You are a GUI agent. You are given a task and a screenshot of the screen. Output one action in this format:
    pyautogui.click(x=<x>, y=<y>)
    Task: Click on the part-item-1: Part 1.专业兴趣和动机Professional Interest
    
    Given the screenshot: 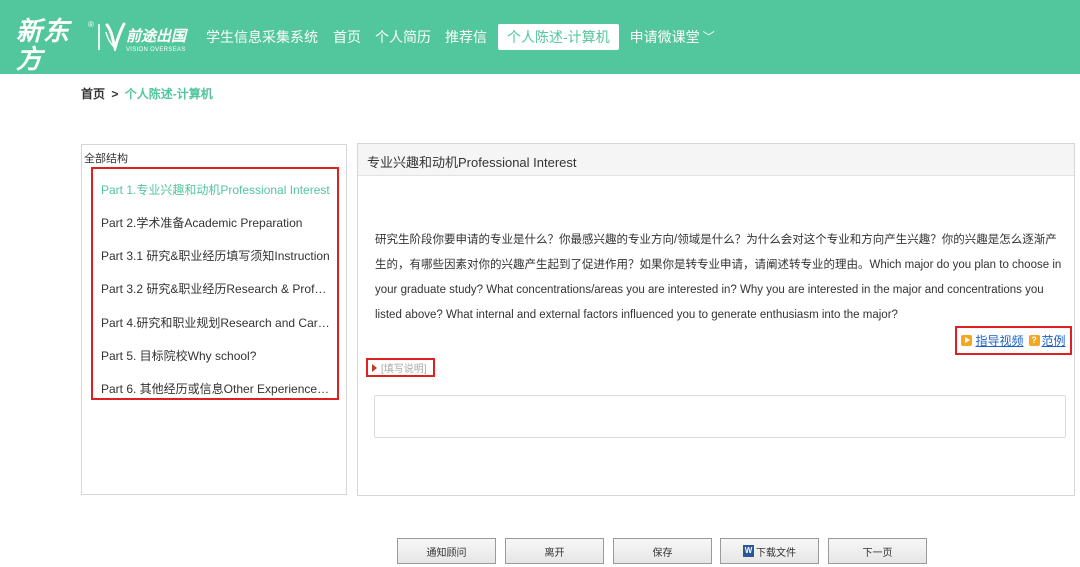 What is the action you would take?
    pyautogui.click(x=216, y=189)
    